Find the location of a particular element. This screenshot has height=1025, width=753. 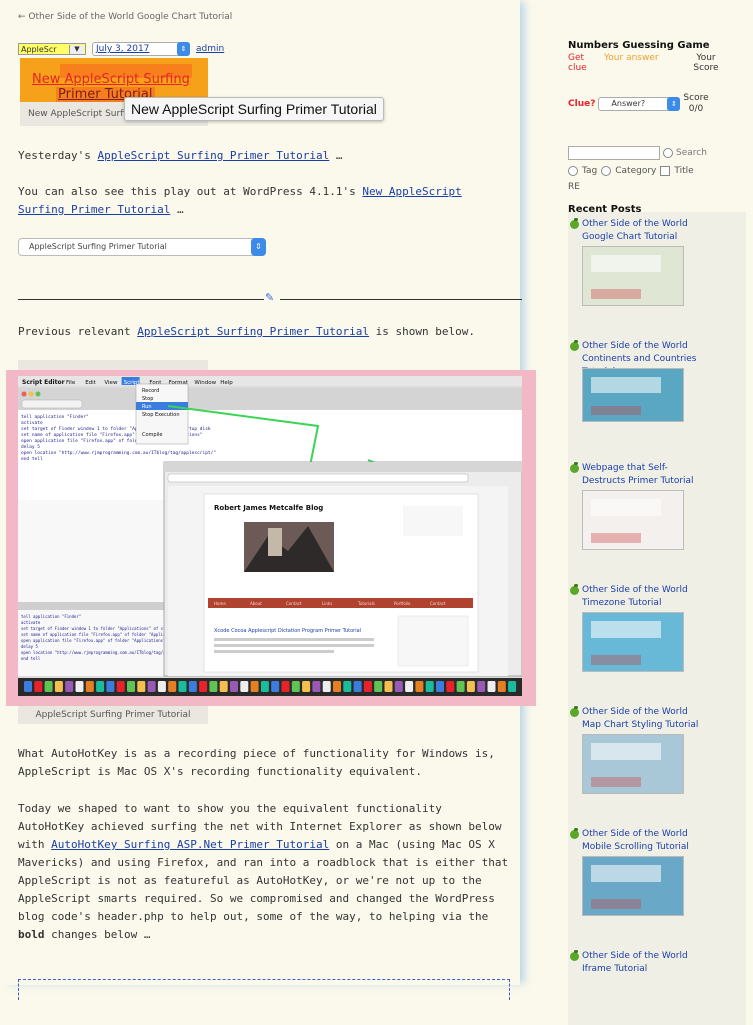

p3-suffix: is shown below. is located at coordinates (422, 331).